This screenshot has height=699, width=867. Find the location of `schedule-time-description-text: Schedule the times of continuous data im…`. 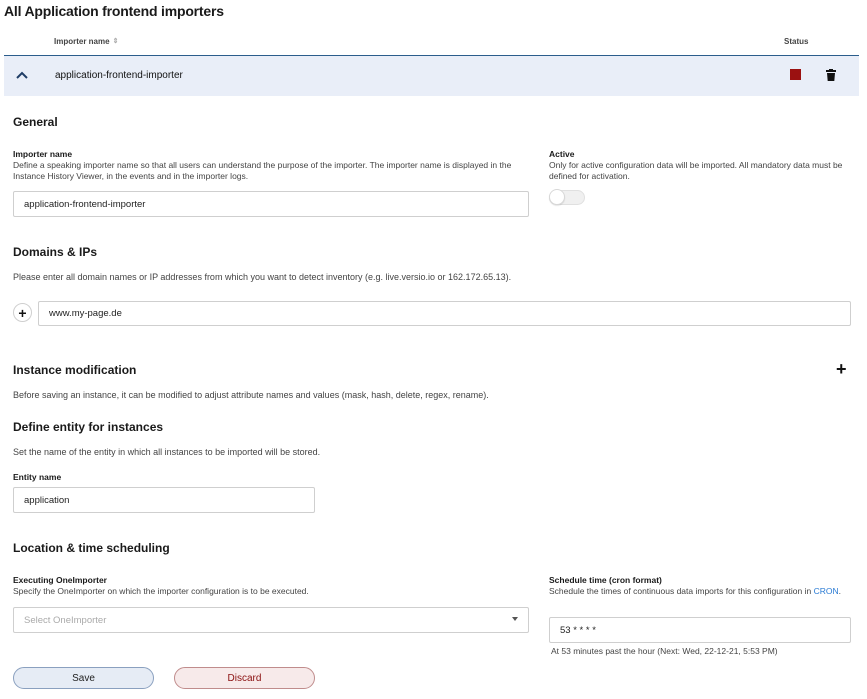

schedule-time-description-text: Schedule the times of continuous data im… is located at coordinates (680, 591).